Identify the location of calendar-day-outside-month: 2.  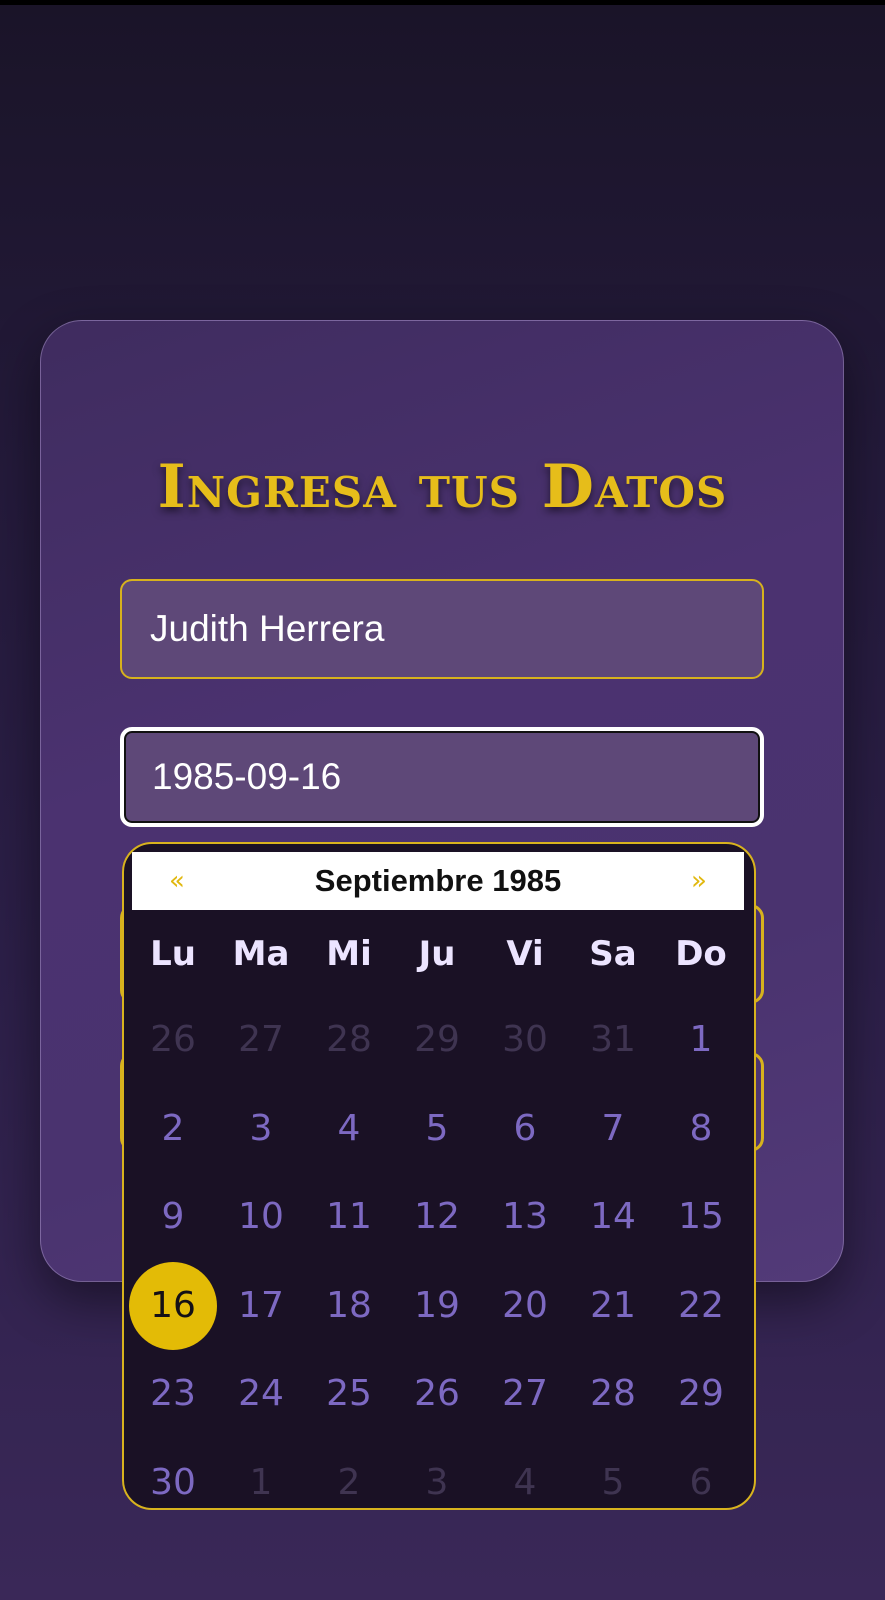
(349, 1473).